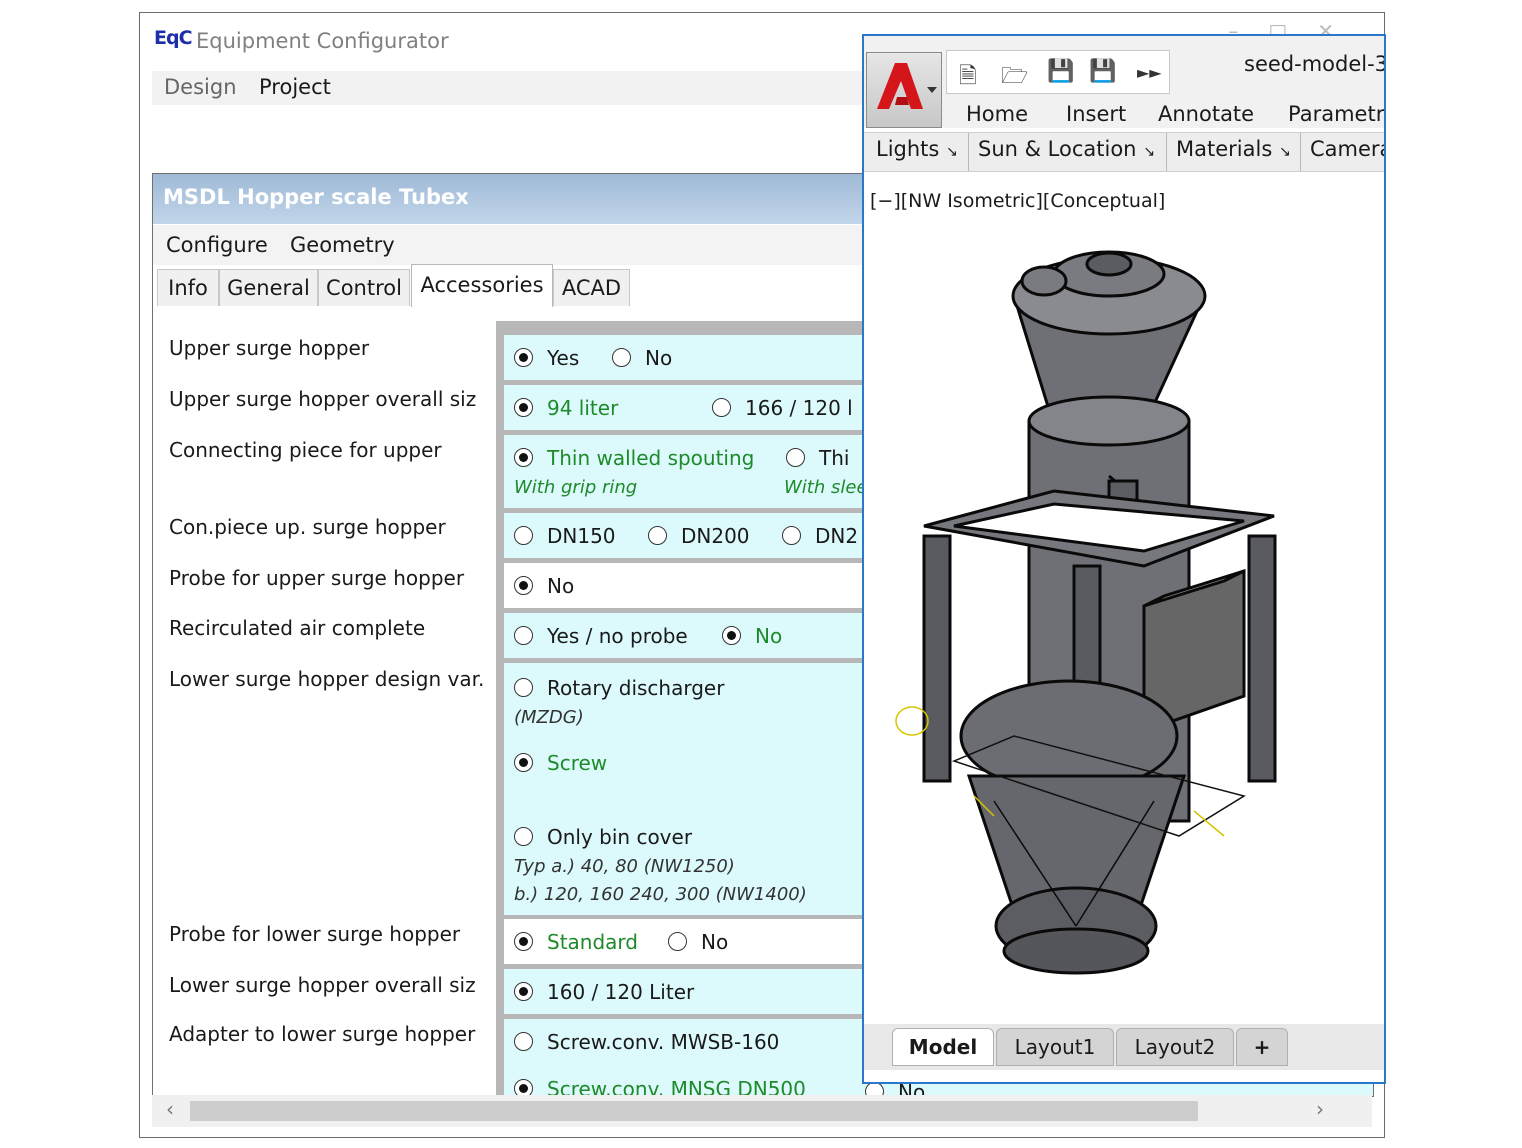  What do you see at coordinates (1320, 1109) in the screenshot?
I see `scroll-right-icon: ›` at bounding box center [1320, 1109].